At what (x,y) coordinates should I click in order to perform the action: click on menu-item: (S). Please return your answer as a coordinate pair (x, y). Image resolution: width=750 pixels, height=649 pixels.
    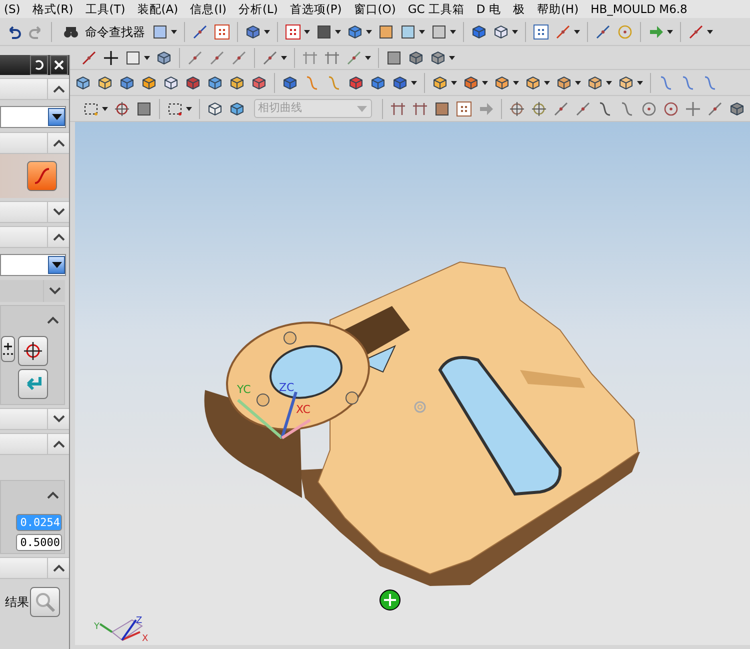
    Looking at the image, I should click on (12, 9).